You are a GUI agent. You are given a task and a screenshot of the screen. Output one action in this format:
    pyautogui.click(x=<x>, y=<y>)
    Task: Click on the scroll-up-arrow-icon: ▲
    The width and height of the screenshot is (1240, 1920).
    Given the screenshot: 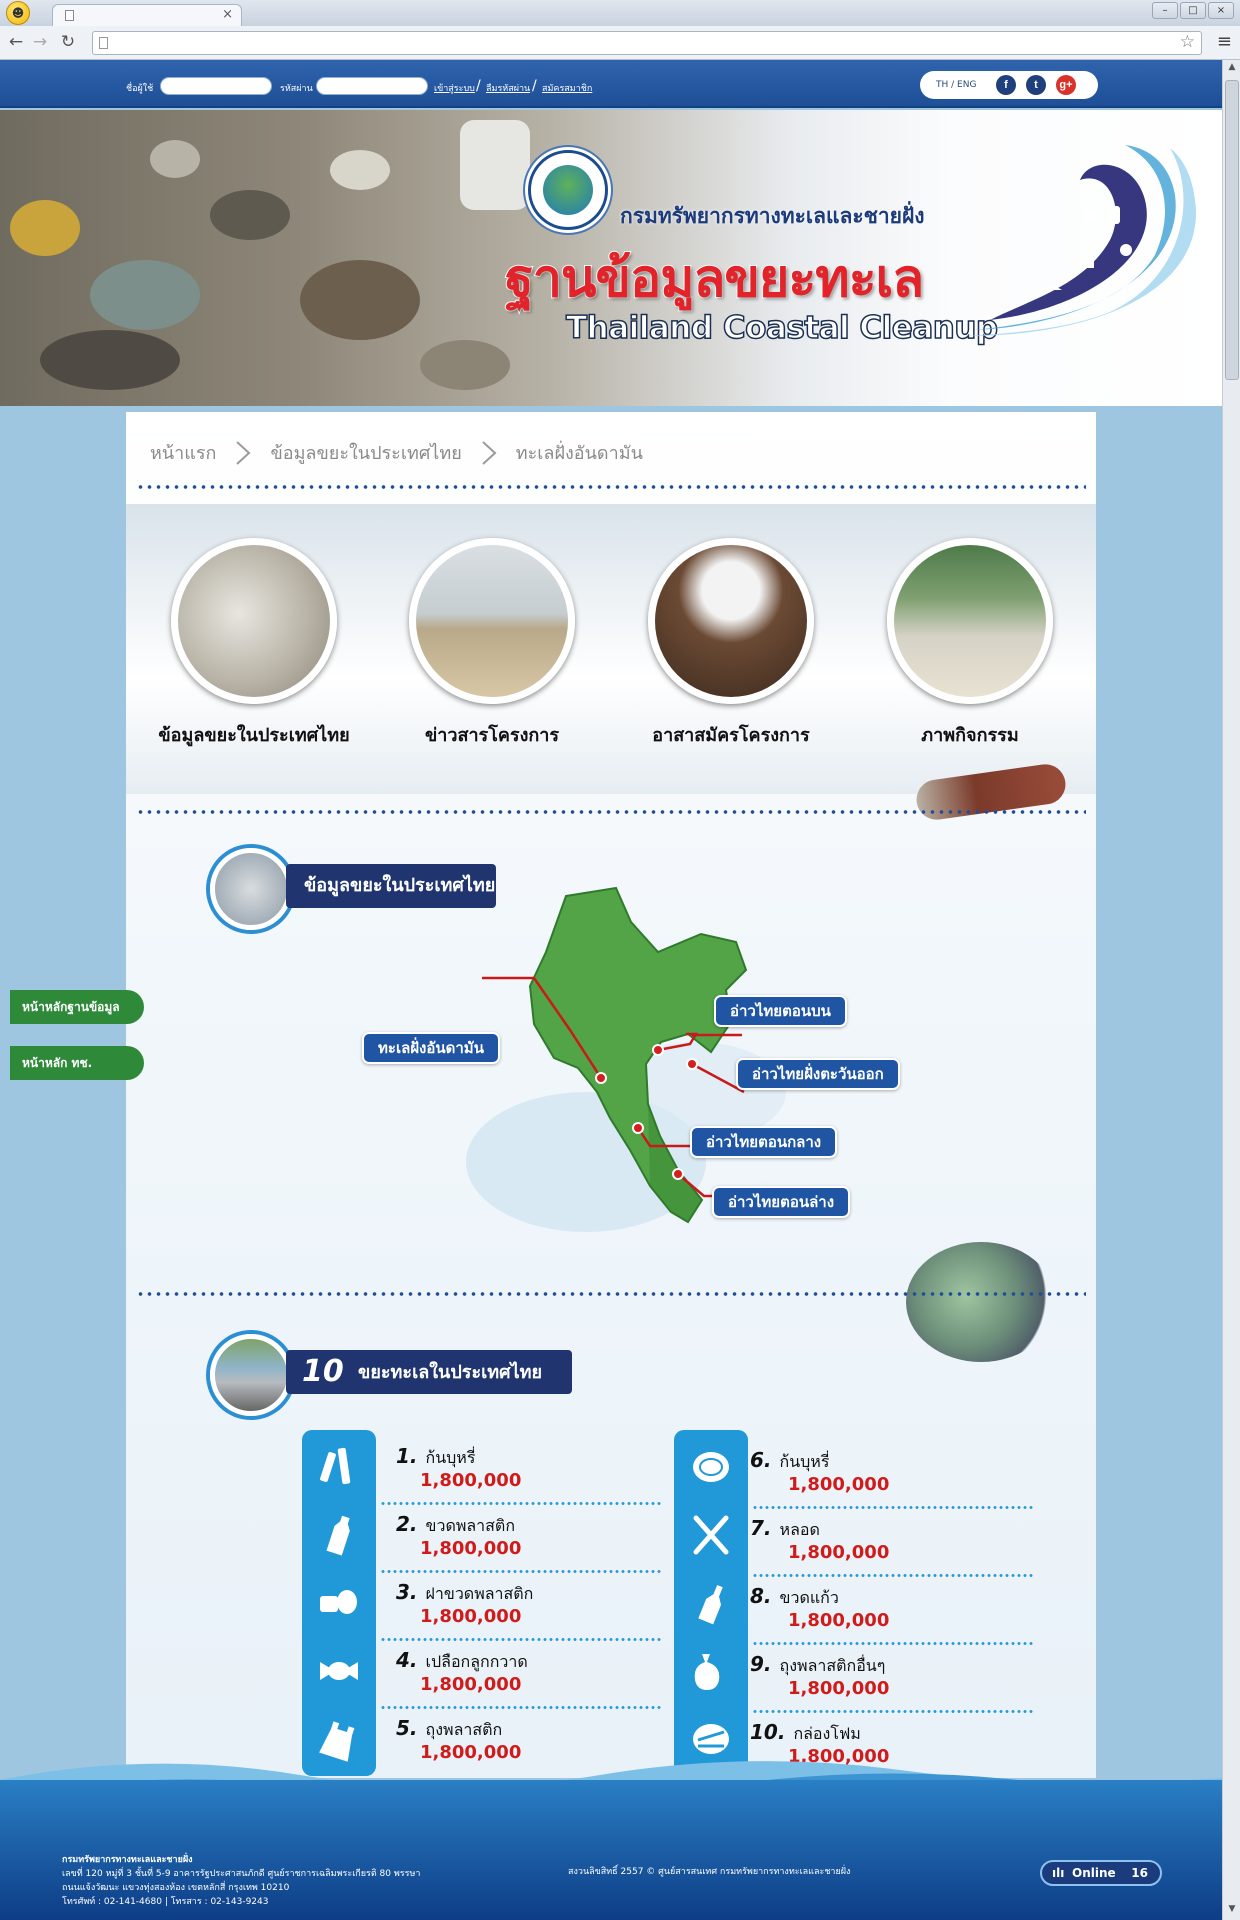 What is the action you would take?
    pyautogui.click(x=1232, y=69)
    